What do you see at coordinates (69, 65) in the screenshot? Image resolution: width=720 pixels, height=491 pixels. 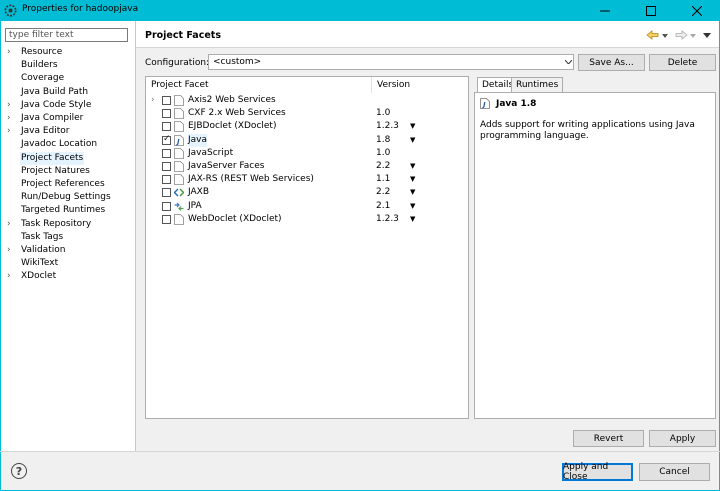 I see `nav-item: Builders` at bounding box center [69, 65].